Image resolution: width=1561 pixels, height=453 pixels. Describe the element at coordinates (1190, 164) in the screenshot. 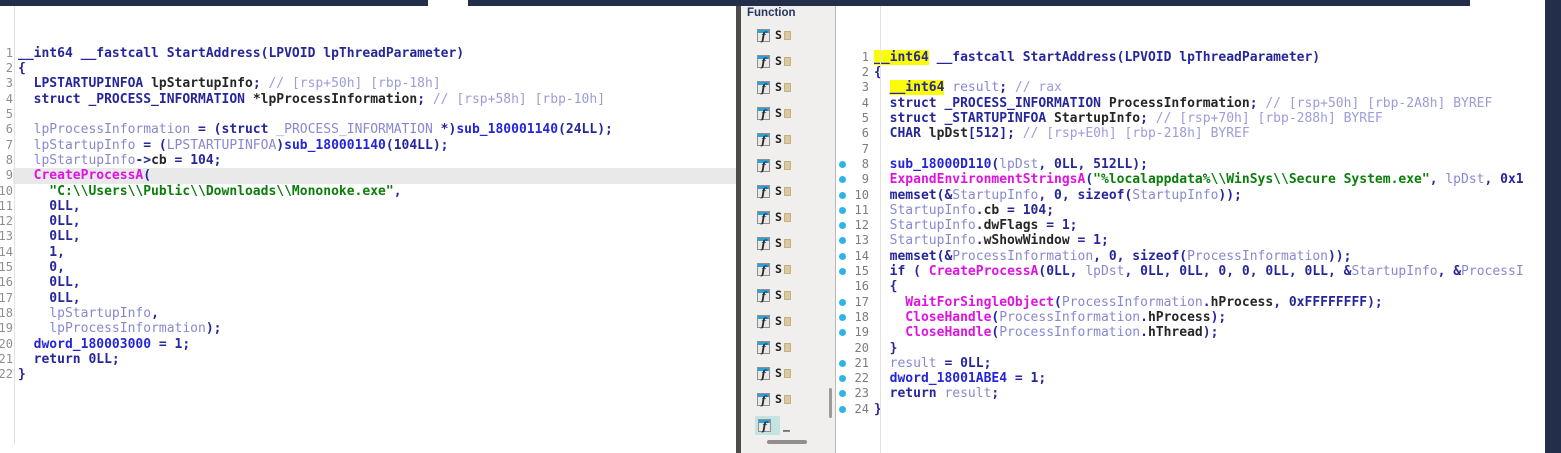

I see `code-line: 8 sub_18000D110(lpDst, 0LL, 512LL);` at that location.